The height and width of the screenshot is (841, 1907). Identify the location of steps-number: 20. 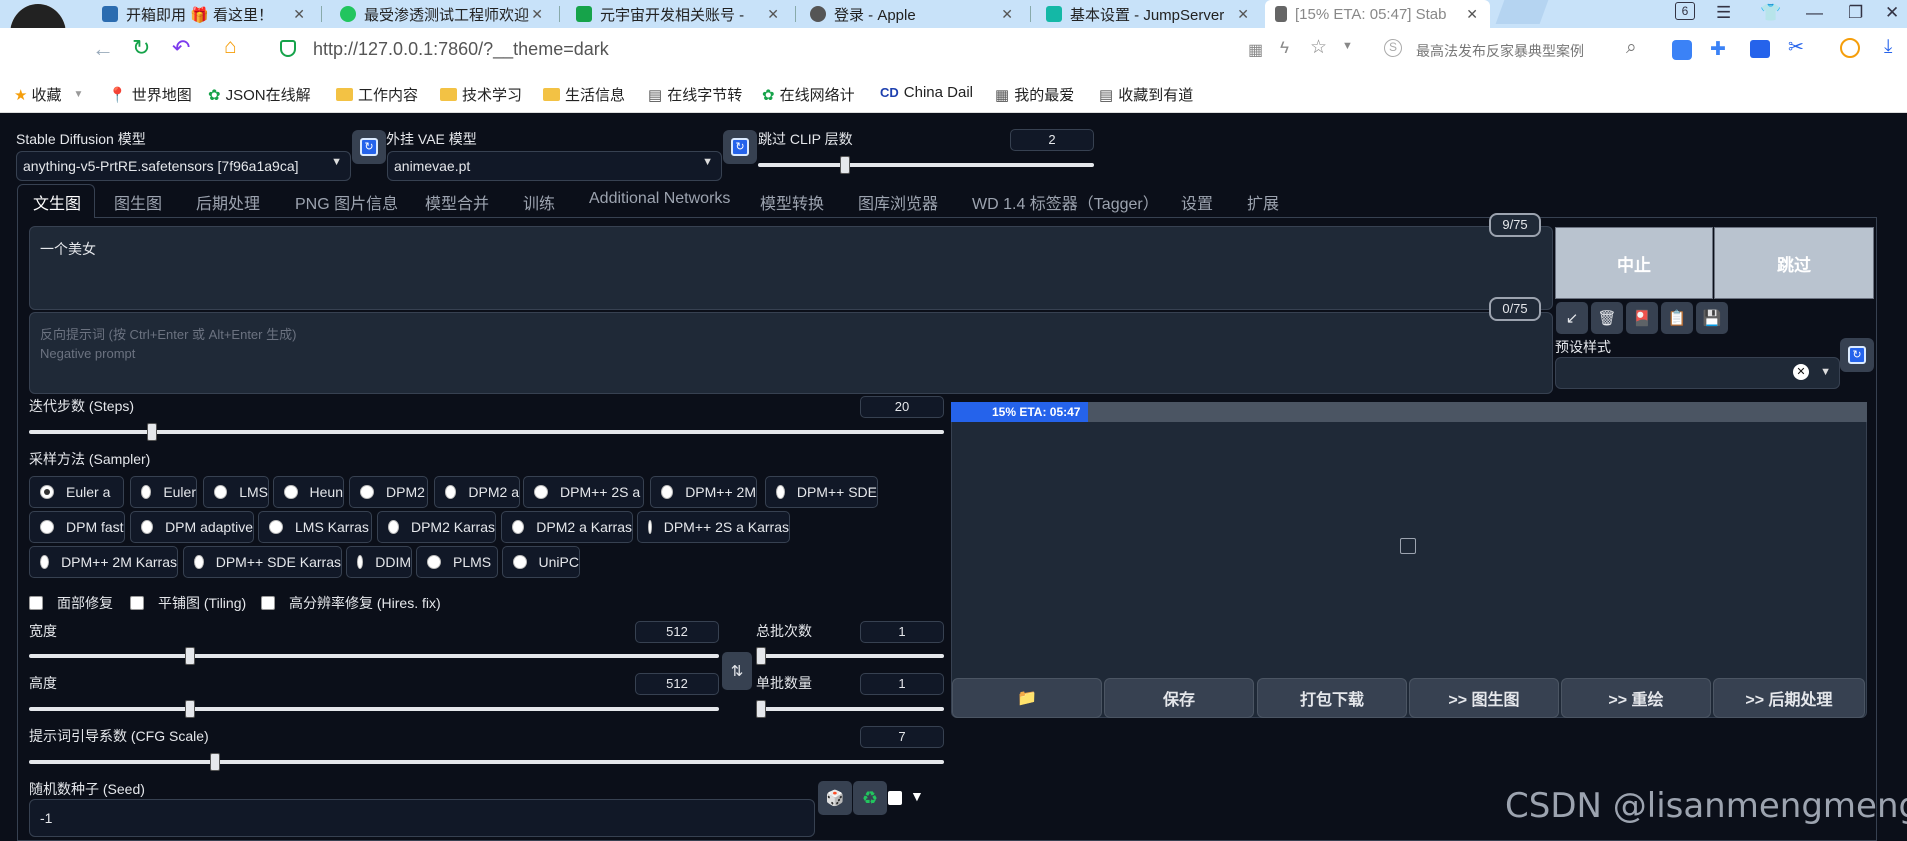
(902, 407).